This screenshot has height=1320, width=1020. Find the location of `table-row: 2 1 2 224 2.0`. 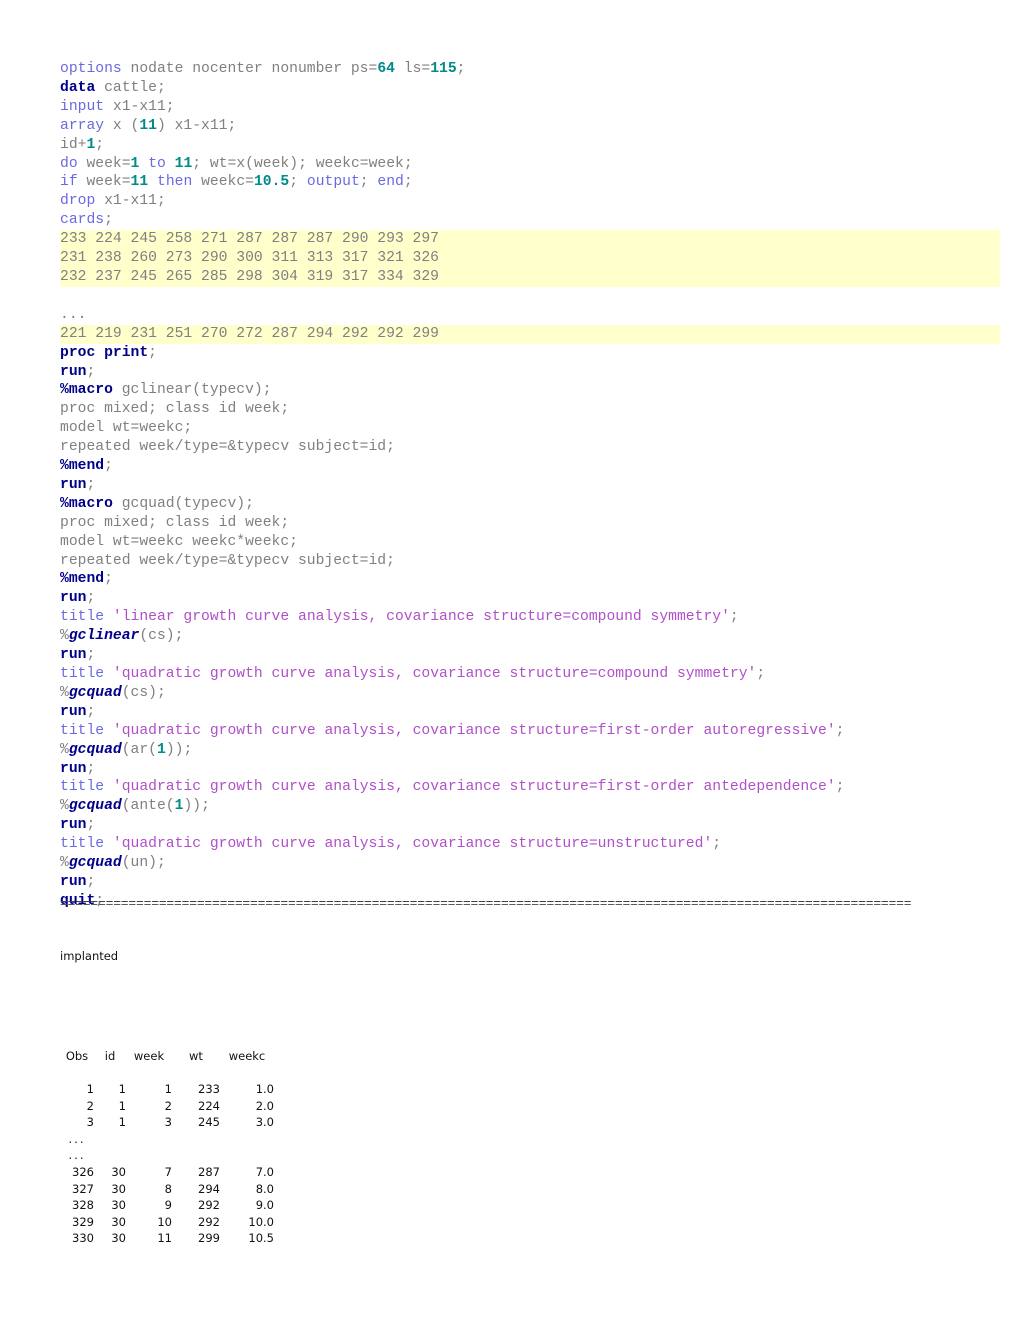

table-row: 2 1 2 224 2.0 is located at coordinates (167, 1106).